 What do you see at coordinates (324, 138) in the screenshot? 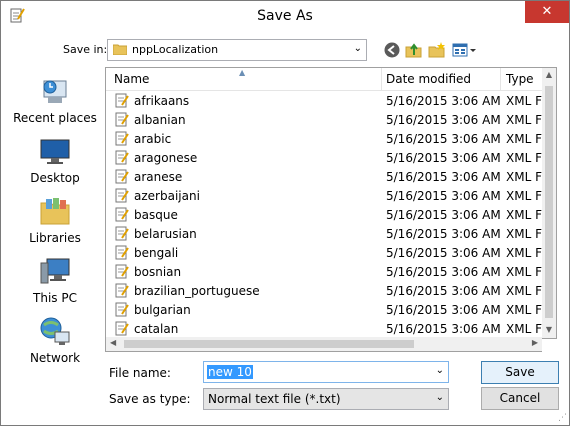
I see `list-item: arabic 5/16/2015 3:06 AM XML File` at bounding box center [324, 138].